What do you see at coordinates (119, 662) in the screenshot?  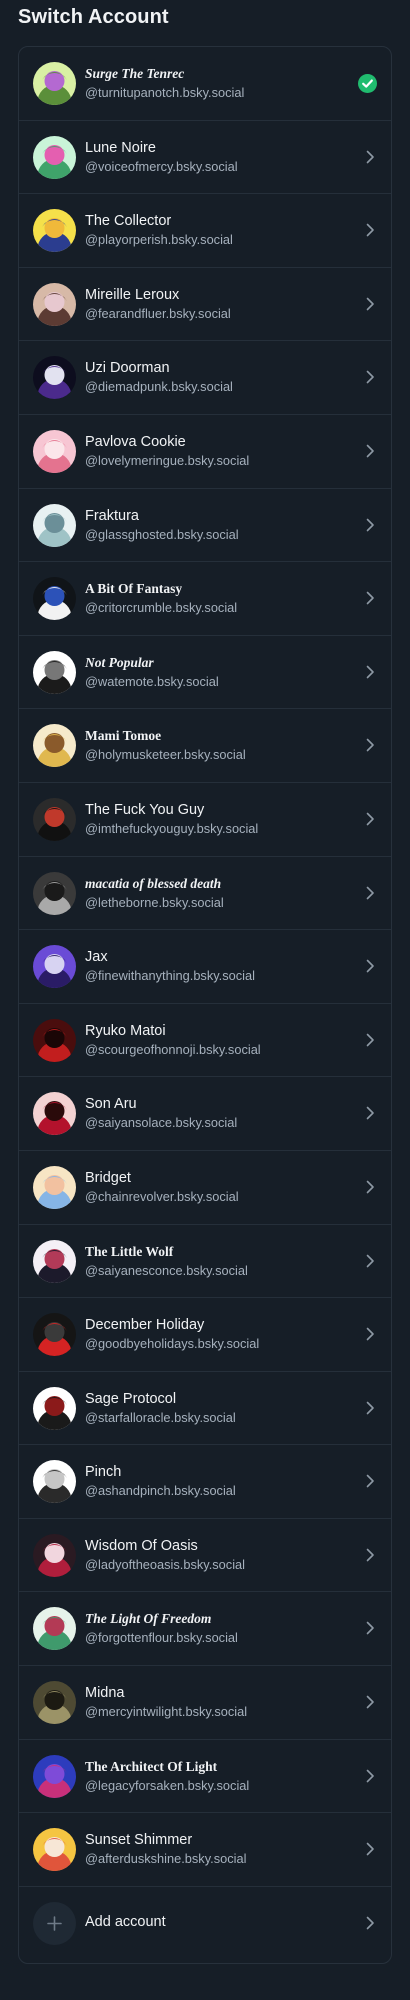 I see `account-name: Not Popular` at bounding box center [119, 662].